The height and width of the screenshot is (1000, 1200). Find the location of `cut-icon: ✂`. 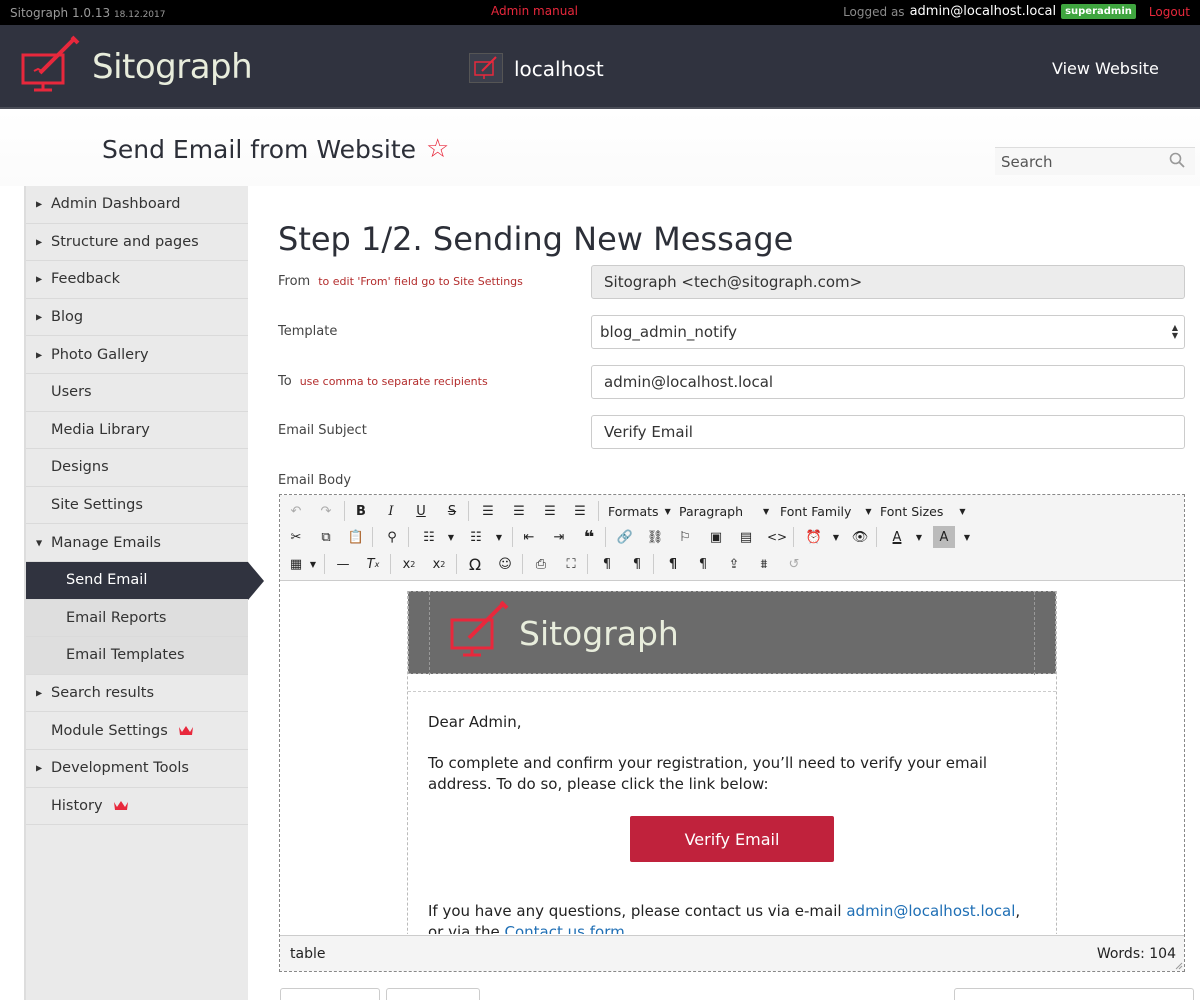

cut-icon: ✂ is located at coordinates (296, 537).